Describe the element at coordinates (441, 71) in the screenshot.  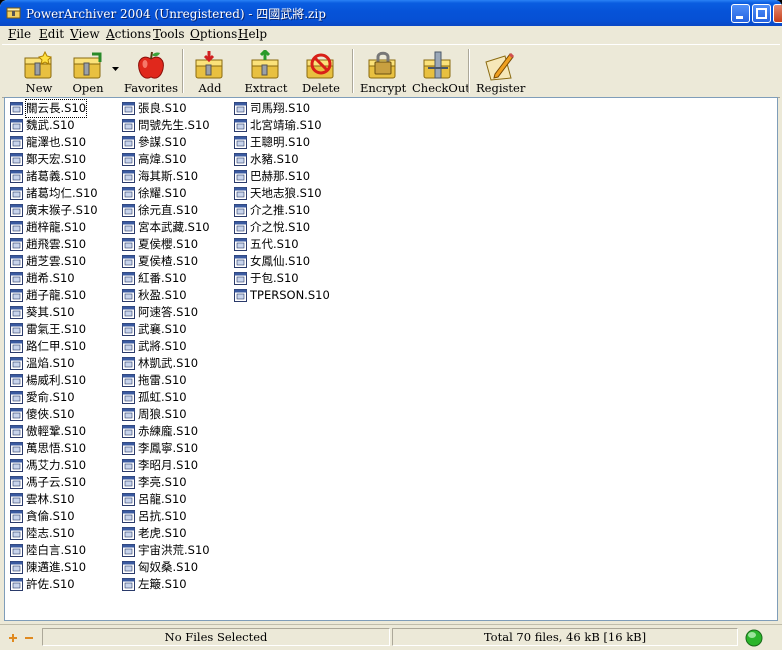
I see `checkout-button: CheckOut` at that location.